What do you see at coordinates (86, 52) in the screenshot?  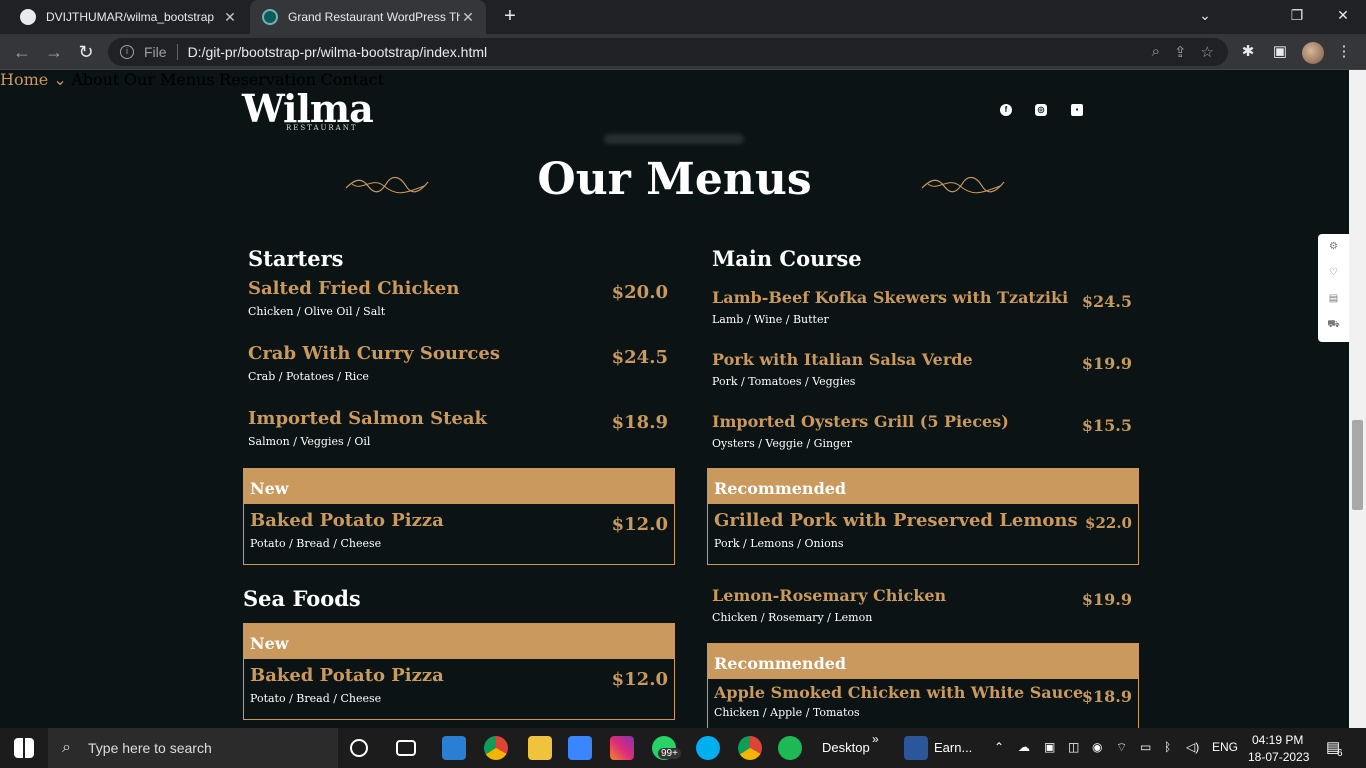 I see `reload-button: ↻` at bounding box center [86, 52].